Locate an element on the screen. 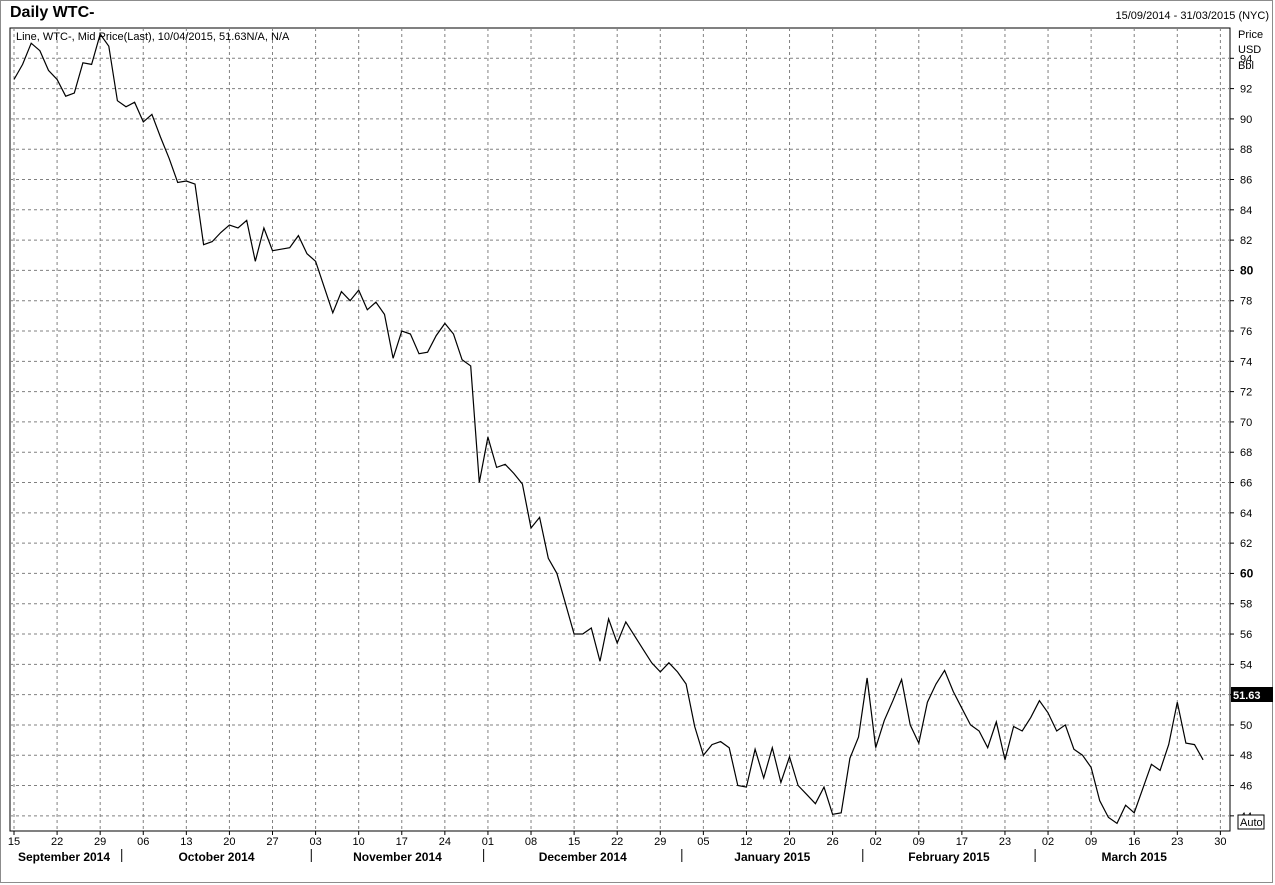  y-tick-label: 78 is located at coordinates (1246, 302).